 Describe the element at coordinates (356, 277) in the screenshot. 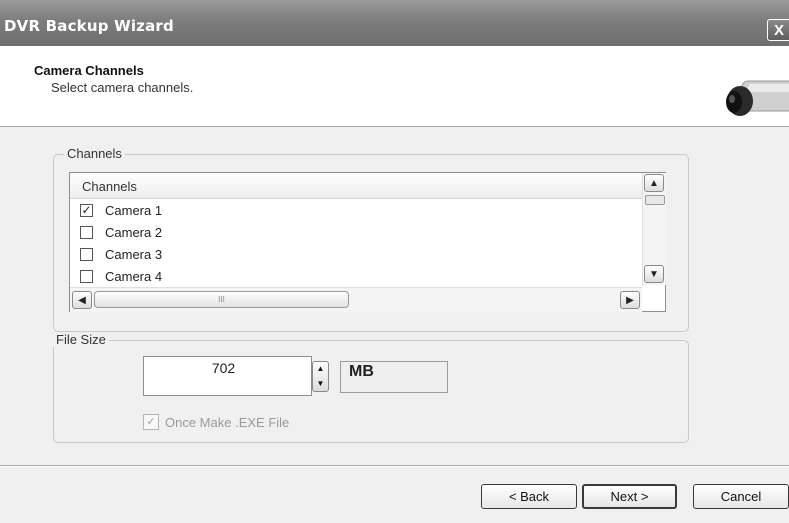

I see `channel-item-camera-4: Camera 4` at that location.